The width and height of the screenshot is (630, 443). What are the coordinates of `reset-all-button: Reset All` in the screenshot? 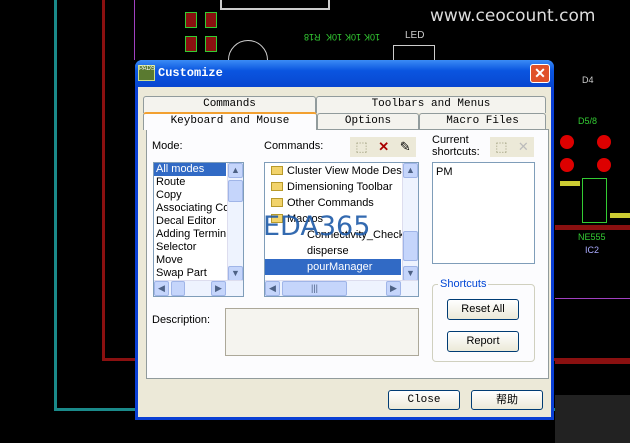 It's located at (483, 309).